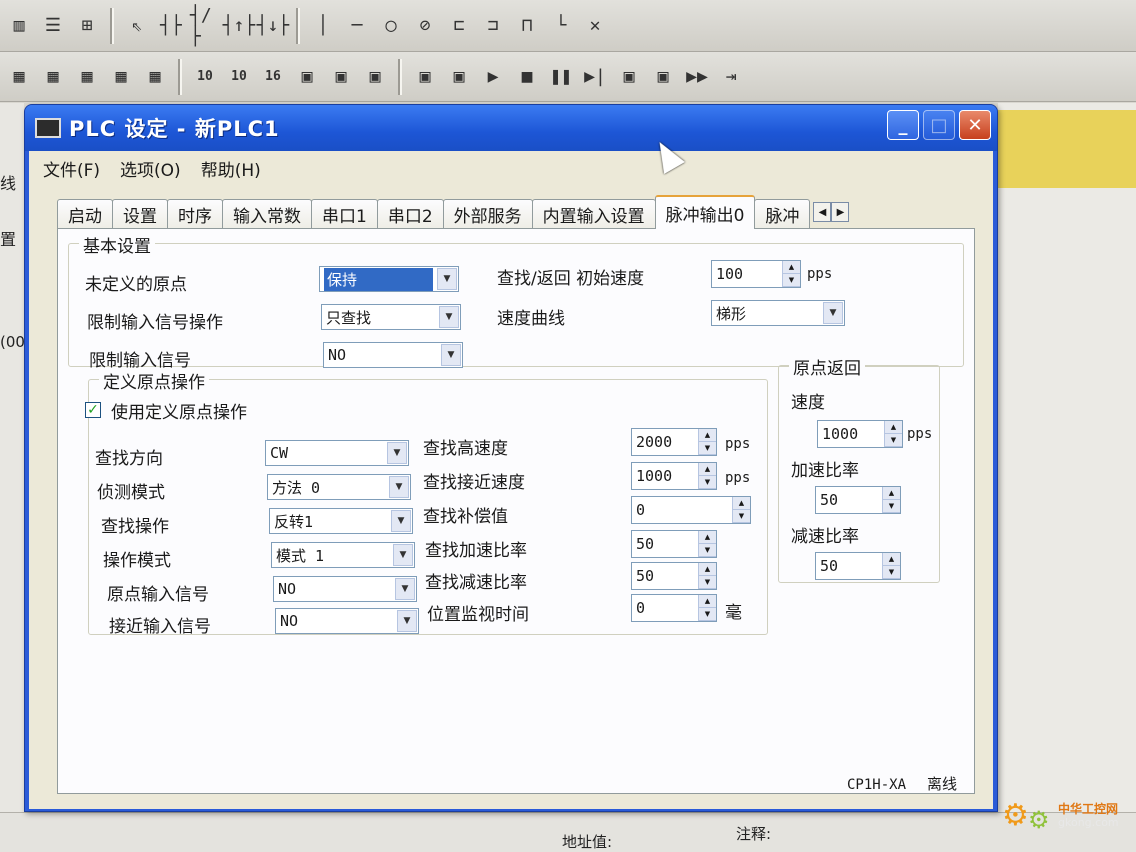 The width and height of the screenshot is (1136, 852). I want to click on mode-icon: ▥, so click(19, 26).